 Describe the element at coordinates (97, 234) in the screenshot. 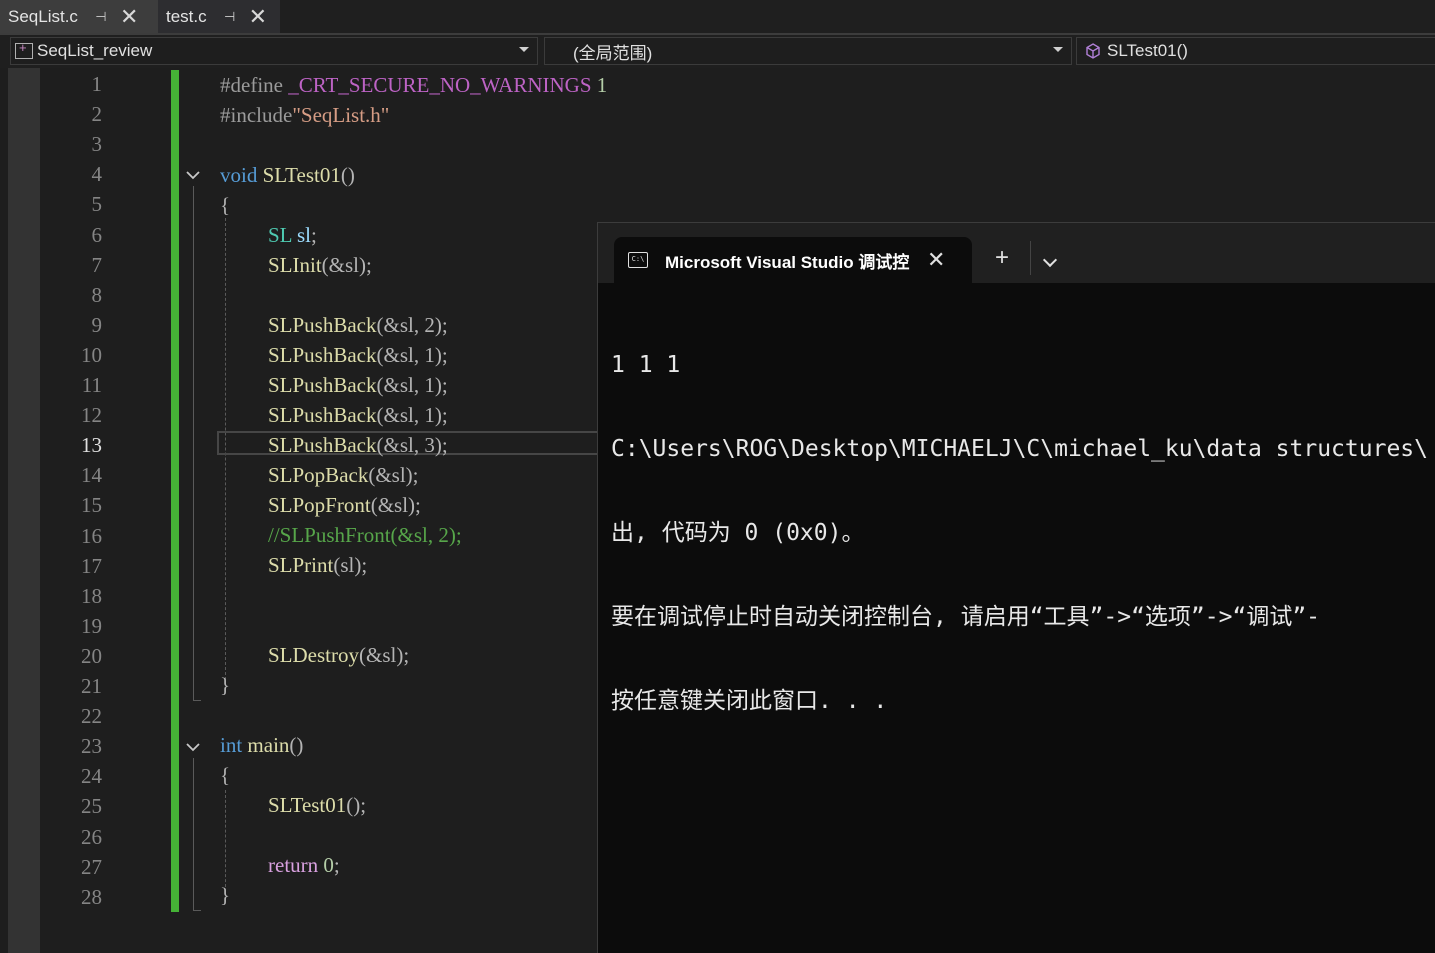

I see `line-number: 6` at that location.